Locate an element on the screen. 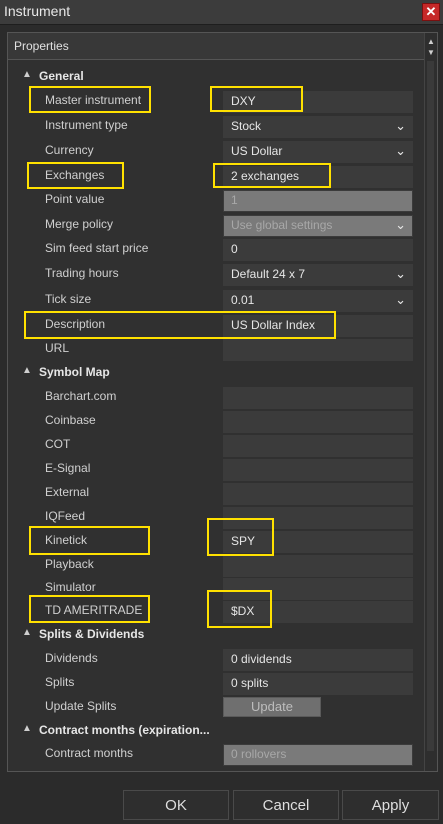 The width and height of the screenshot is (443, 824). row-tick-size: Tick size 0.01 ⌄ is located at coordinates (215, 300).